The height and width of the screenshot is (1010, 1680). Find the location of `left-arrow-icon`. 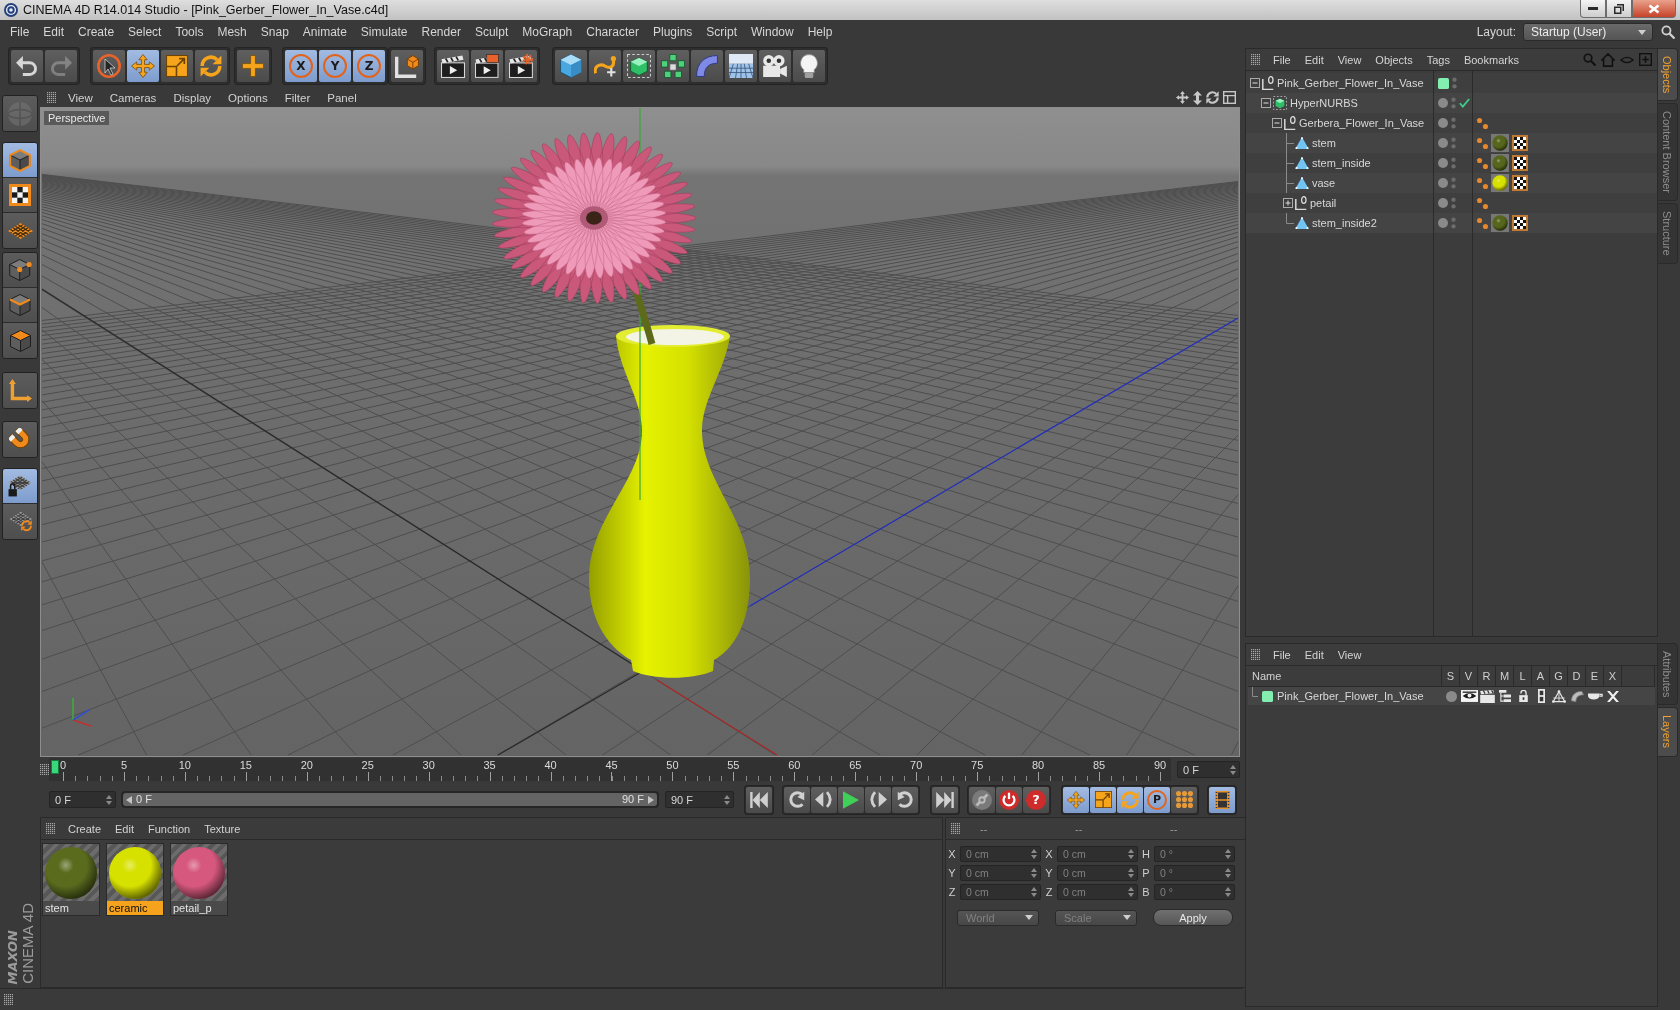

left-arrow-icon is located at coordinates (129, 799).